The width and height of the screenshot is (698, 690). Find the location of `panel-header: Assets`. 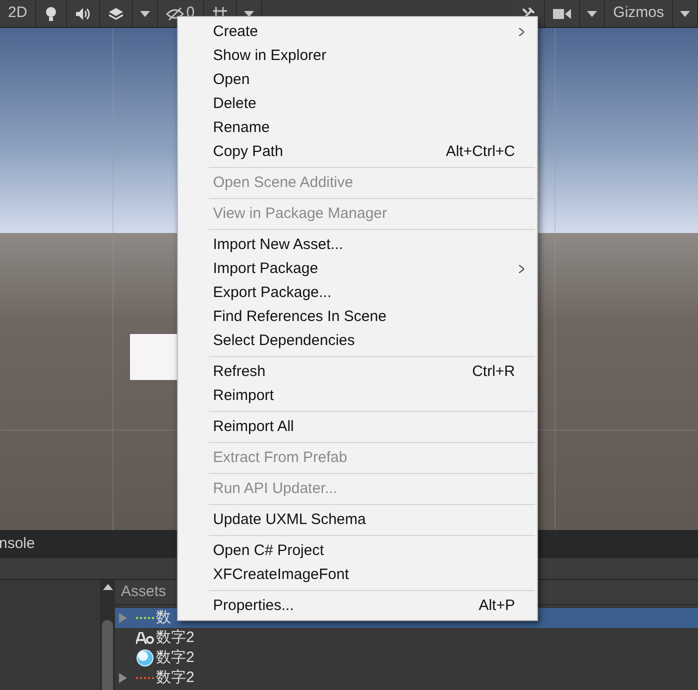

panel-header: Assets is located at coordinates (143, 592).